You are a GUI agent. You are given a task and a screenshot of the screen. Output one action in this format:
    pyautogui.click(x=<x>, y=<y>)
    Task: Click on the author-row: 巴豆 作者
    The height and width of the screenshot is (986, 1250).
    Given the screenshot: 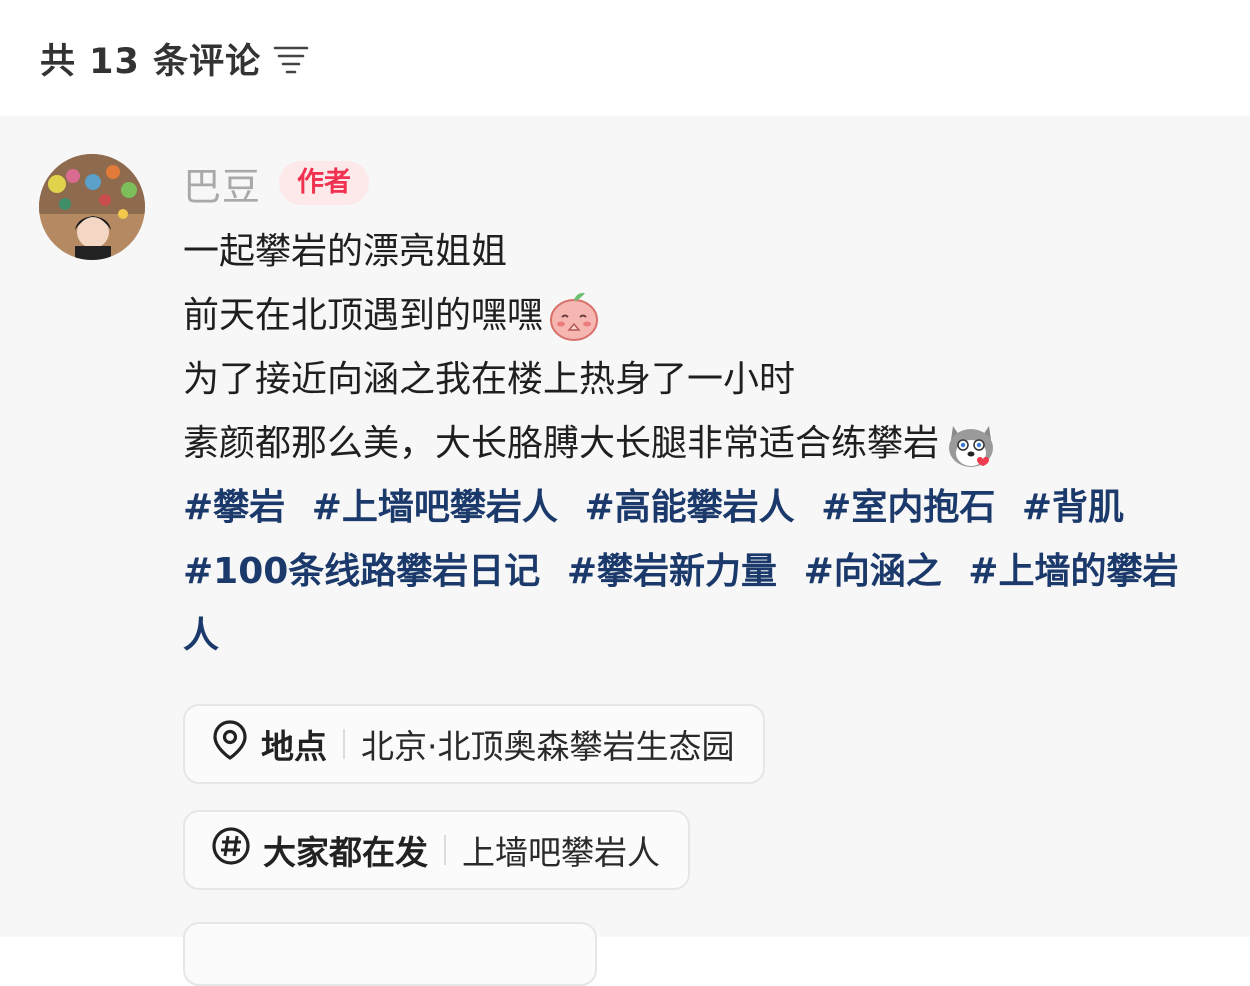 What is the action you would take?
    pyautogui.click(x=703, y=183)
    